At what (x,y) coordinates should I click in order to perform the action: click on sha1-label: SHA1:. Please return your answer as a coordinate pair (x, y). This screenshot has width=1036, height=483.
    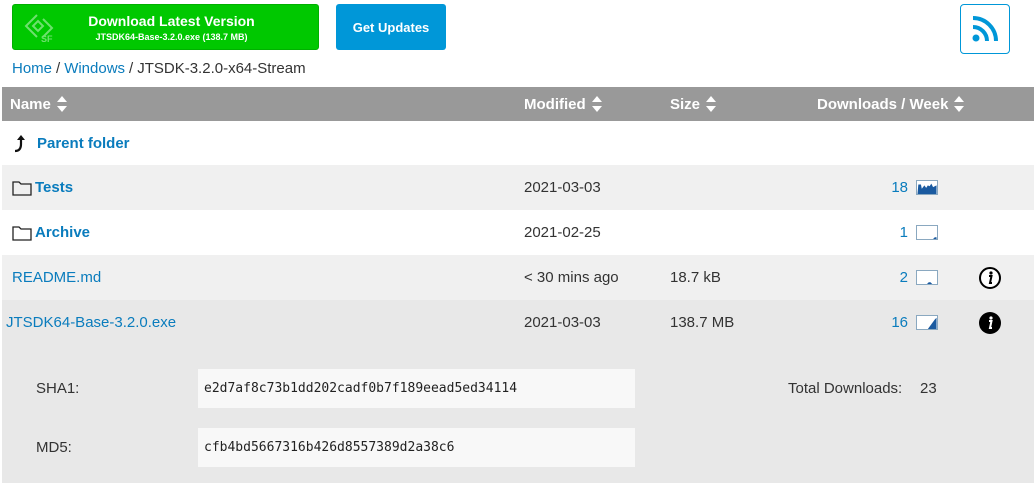
    Looking at the image, I should click on (58, 388).